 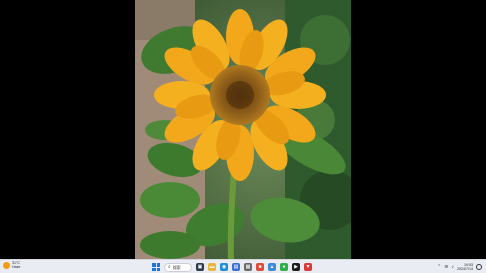 I want to click on sun-icon, so click(x=6, y=265).